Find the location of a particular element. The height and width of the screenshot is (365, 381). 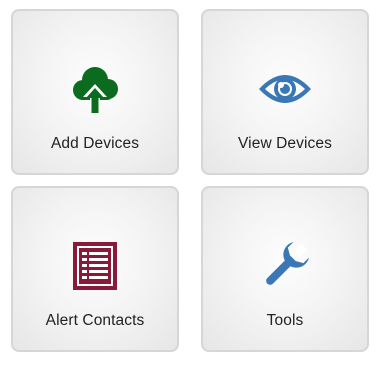

eye-icon is located at coordinates (285, 89).